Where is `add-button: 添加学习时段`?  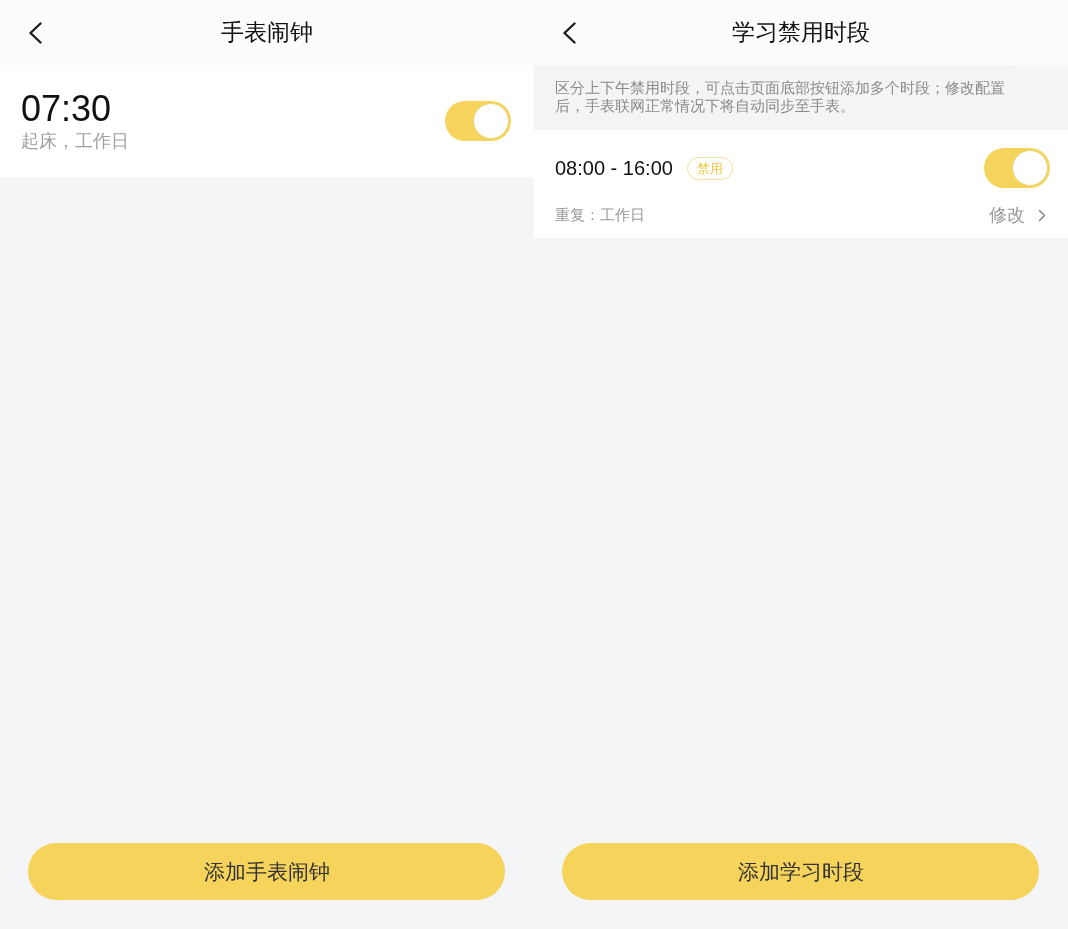
add-button: 添加学习时段 is located at coordinates (800, 871).